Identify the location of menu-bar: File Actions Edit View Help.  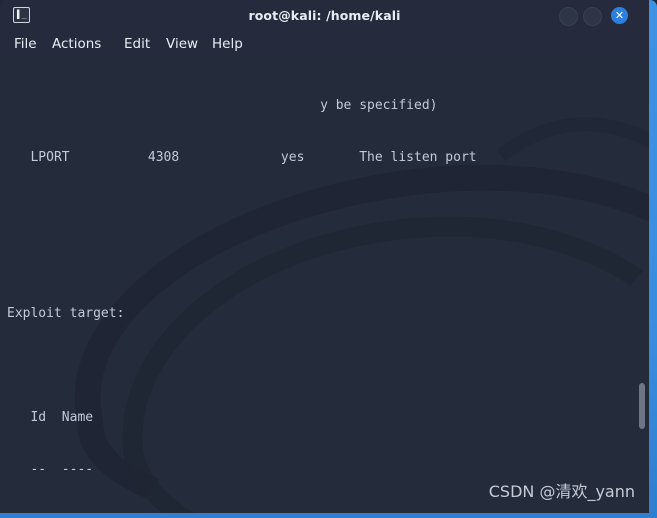
(324, 44).